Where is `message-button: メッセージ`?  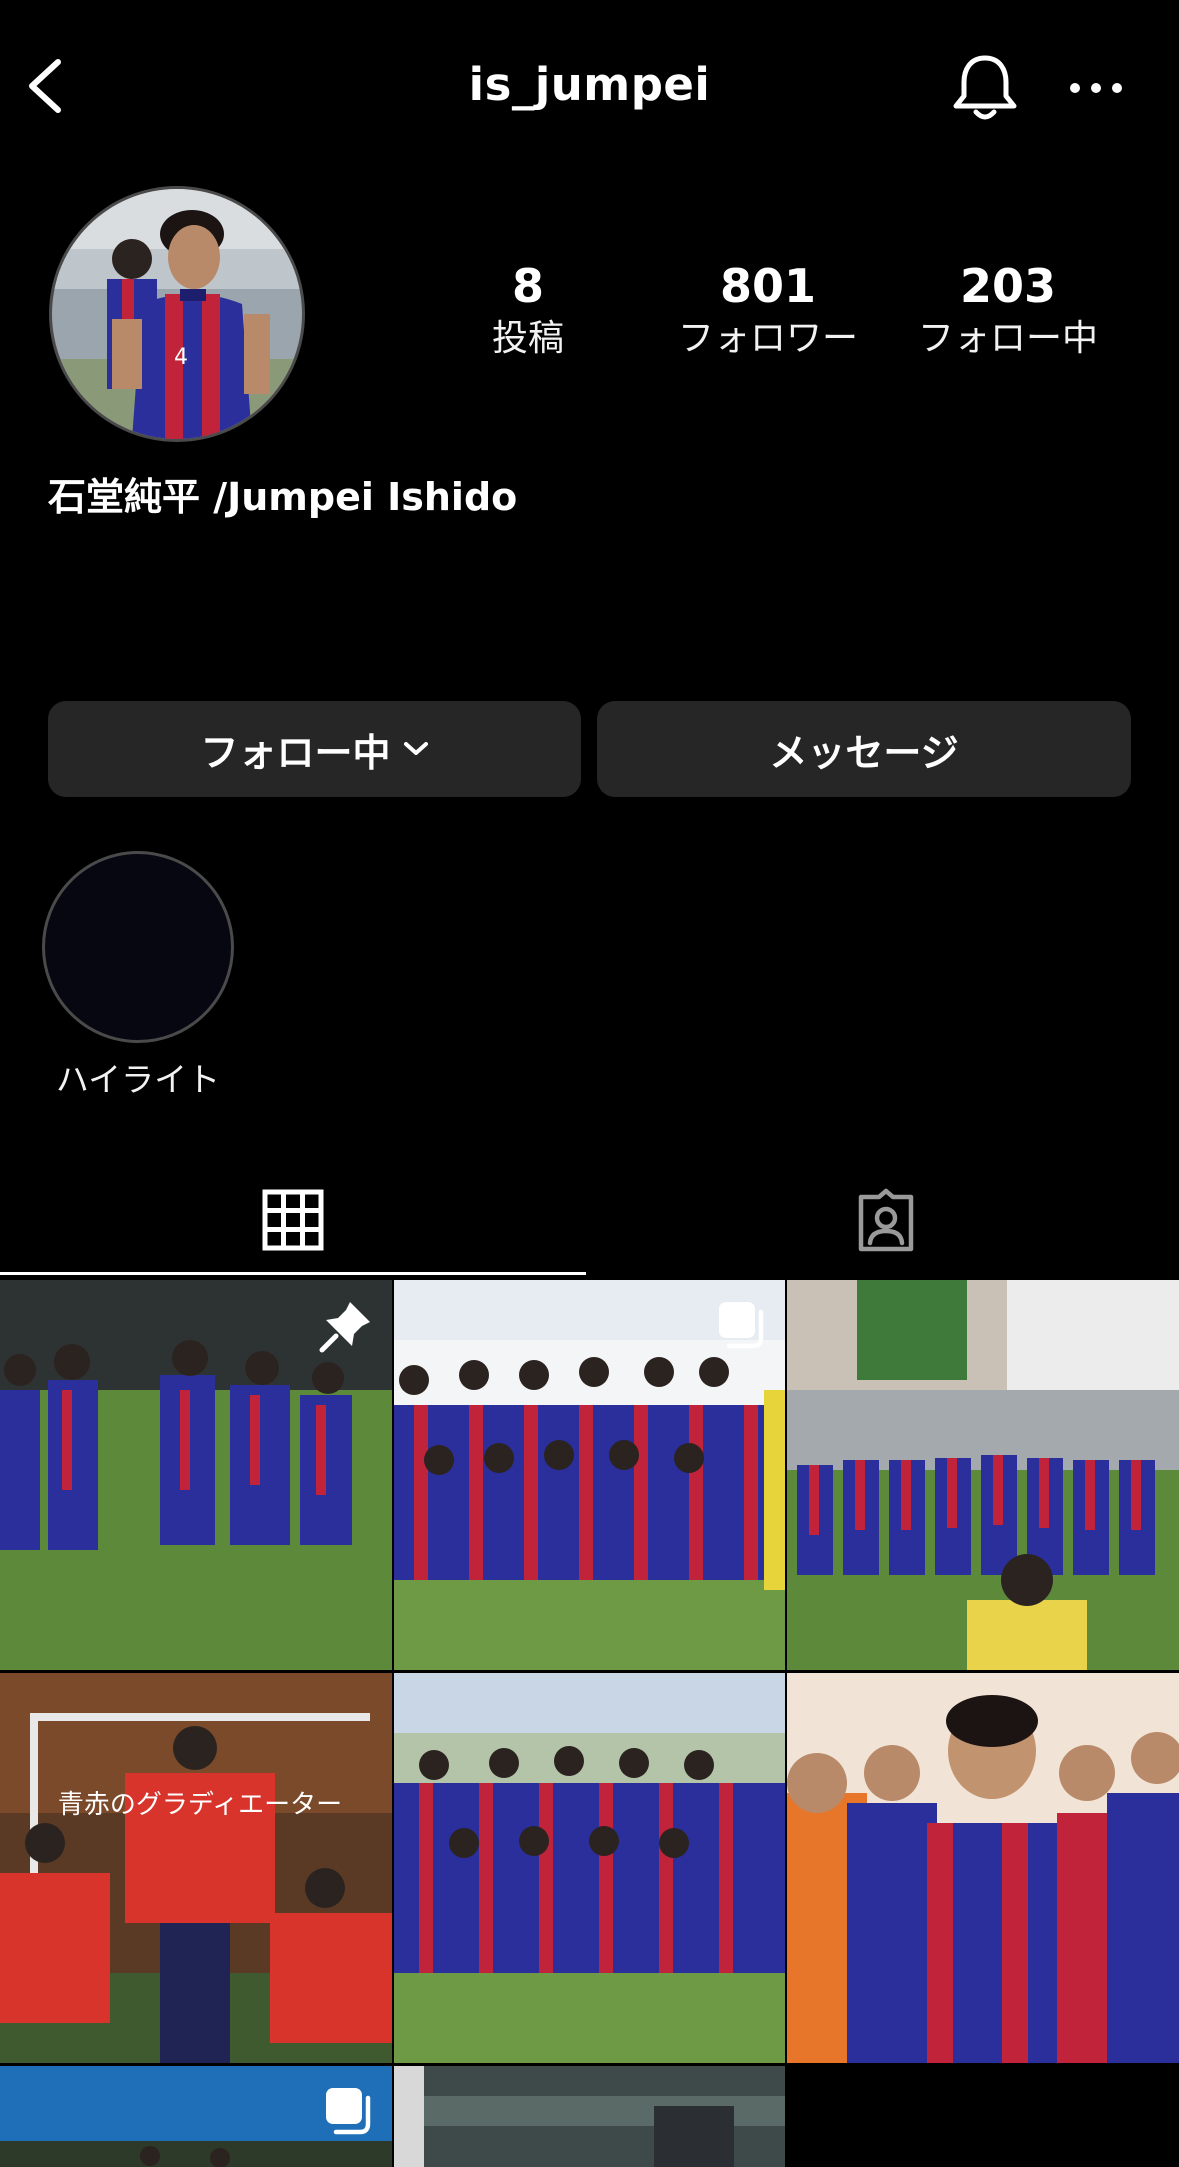 message-button: メッセージ is located at coordinates (864, 749).